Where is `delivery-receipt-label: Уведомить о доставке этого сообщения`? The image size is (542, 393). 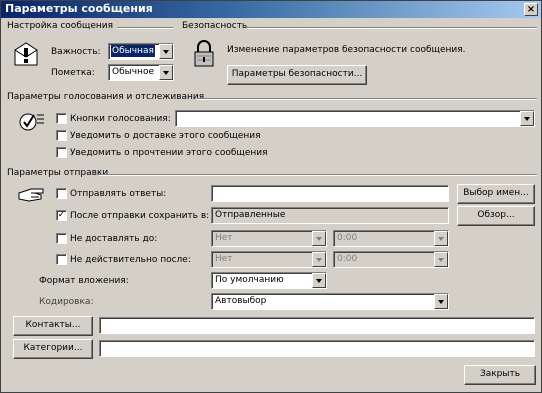
delivery-receipt-label: Уведомить о доставке этого сообщения is located at coordinates (165, 136).